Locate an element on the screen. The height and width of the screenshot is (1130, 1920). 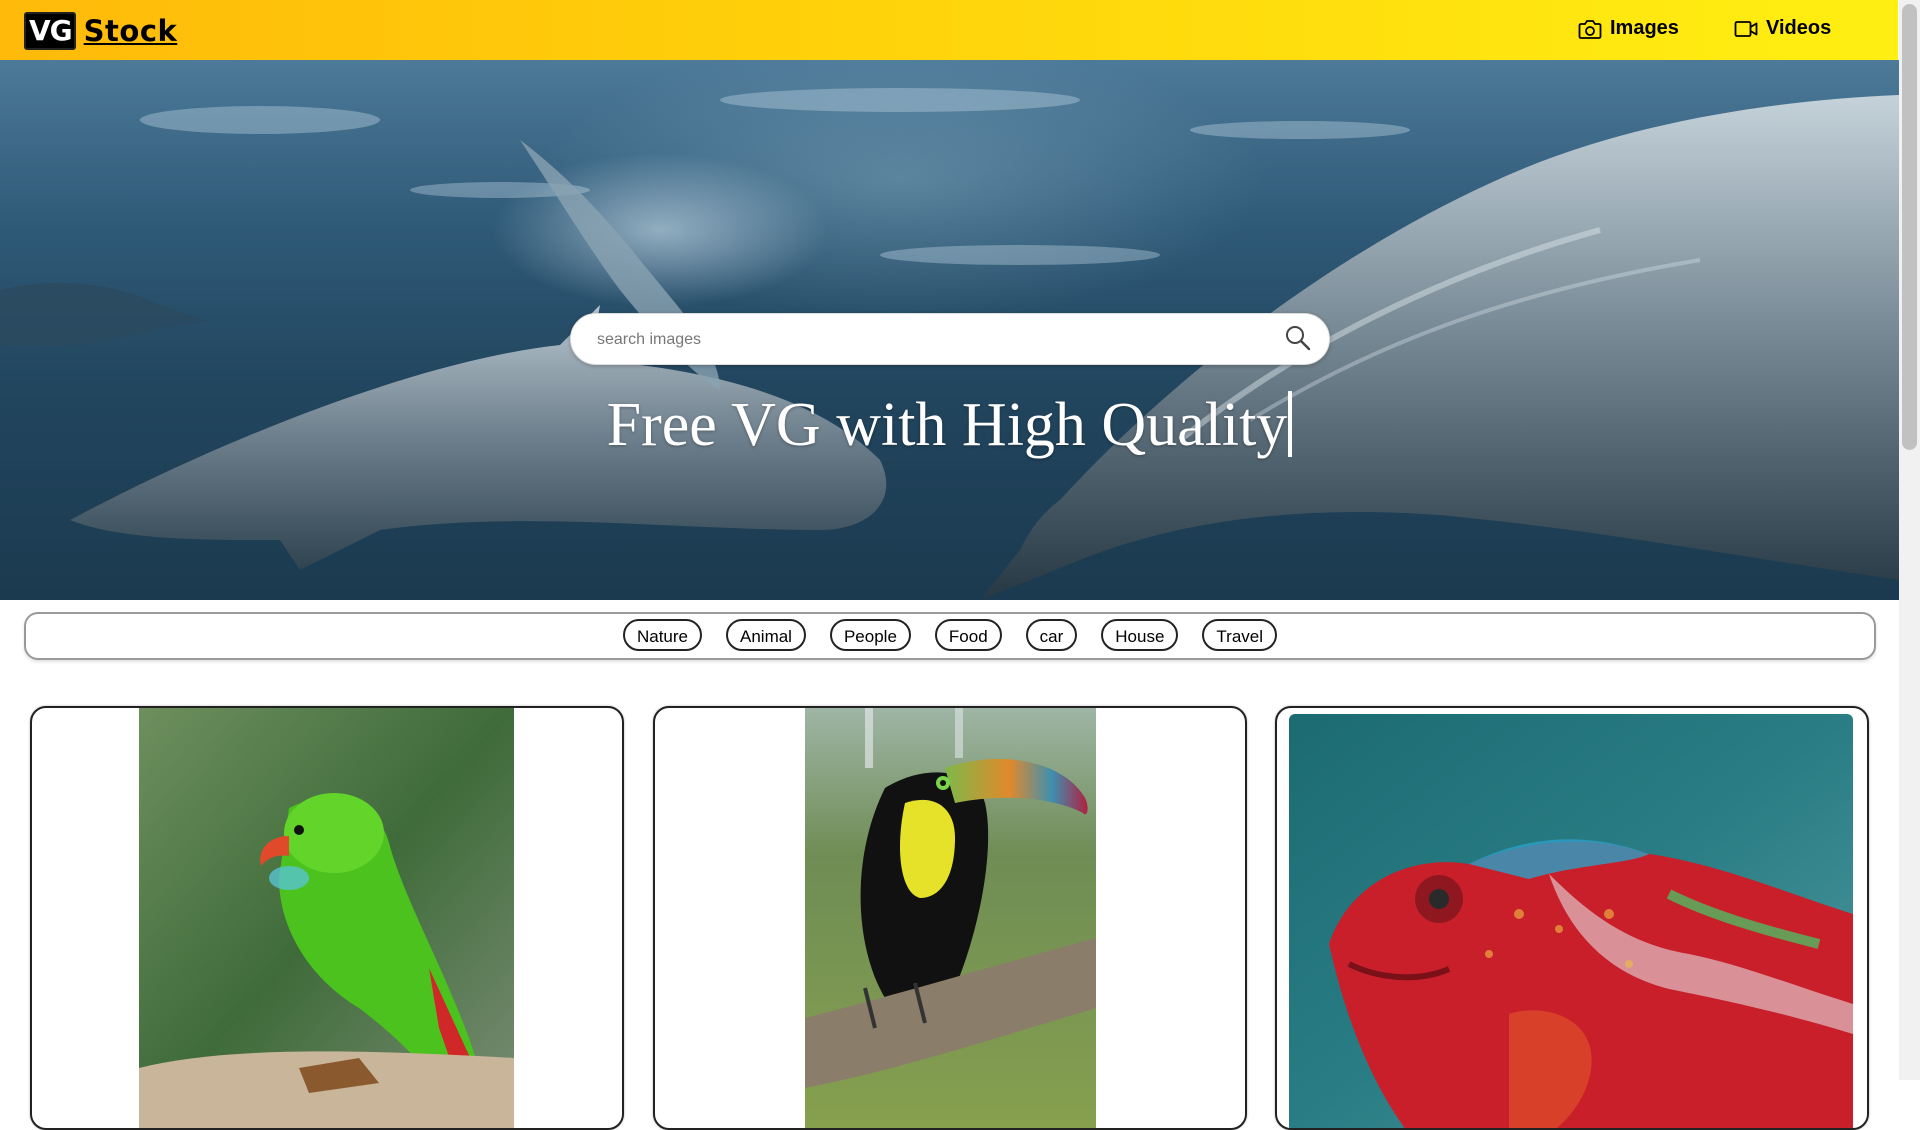
chameleon-photo is located at coordinates (1571, 921).